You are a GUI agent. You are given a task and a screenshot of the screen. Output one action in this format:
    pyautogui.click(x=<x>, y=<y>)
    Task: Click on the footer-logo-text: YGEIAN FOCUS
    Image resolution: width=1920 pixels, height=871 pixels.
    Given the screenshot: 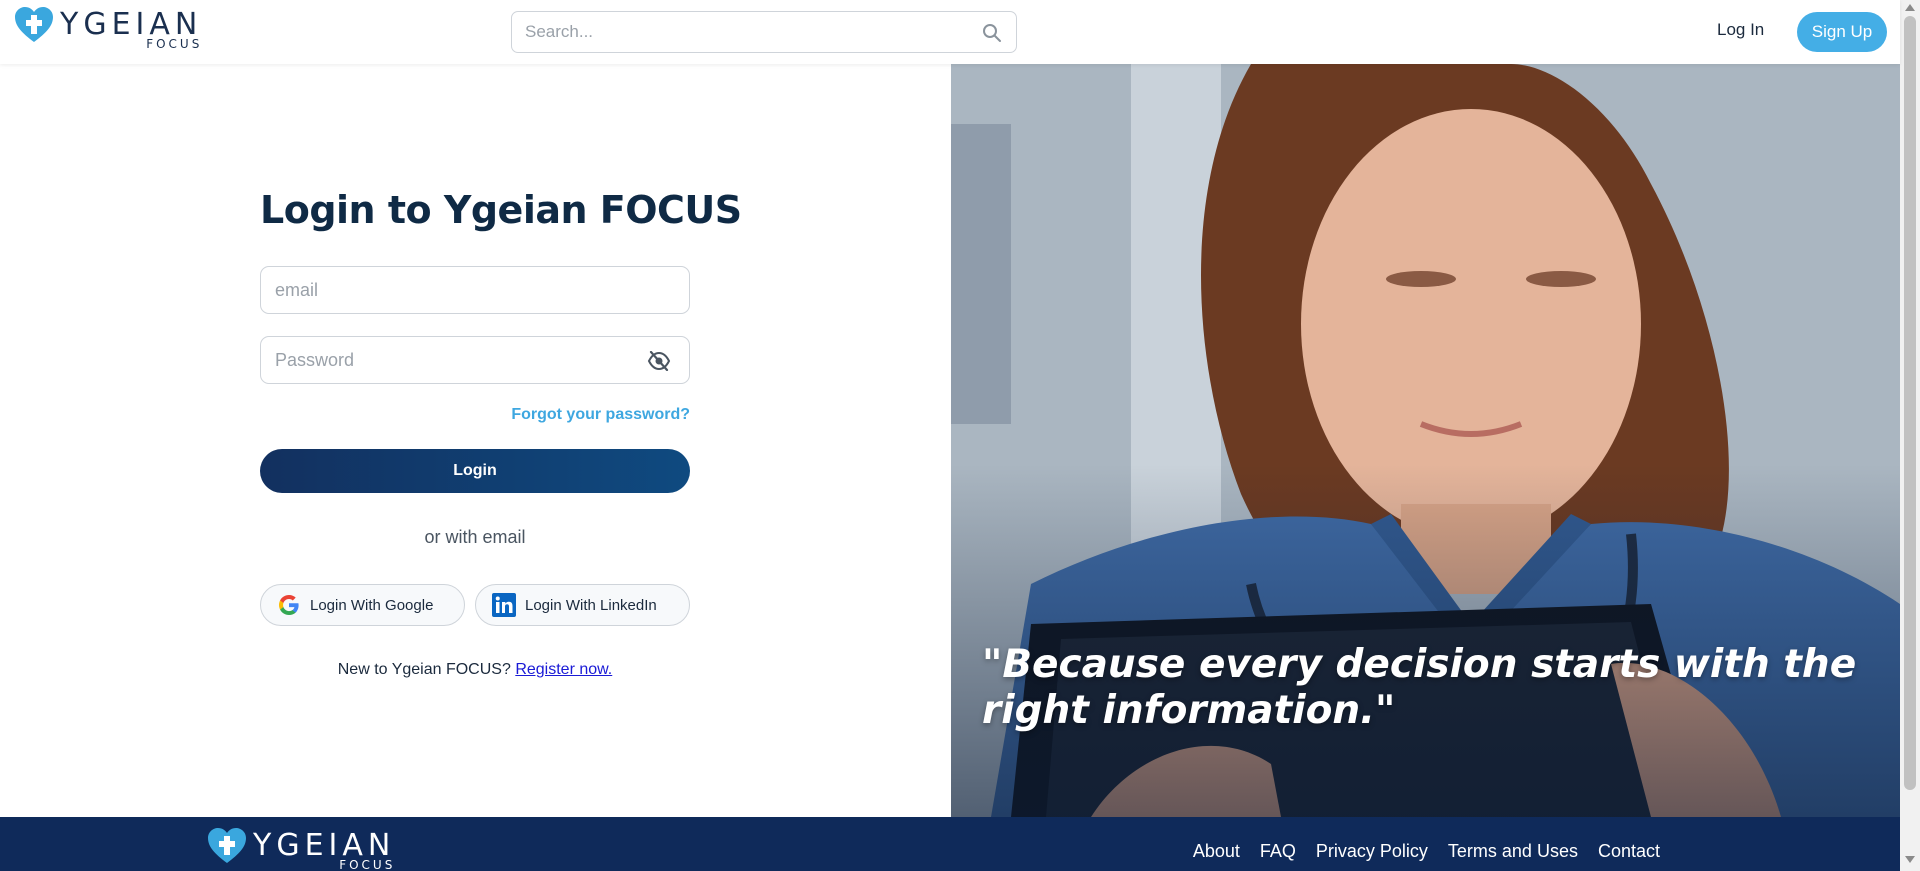 What is the action you would take?
    pyautogui.click(x=324, y=849)
    